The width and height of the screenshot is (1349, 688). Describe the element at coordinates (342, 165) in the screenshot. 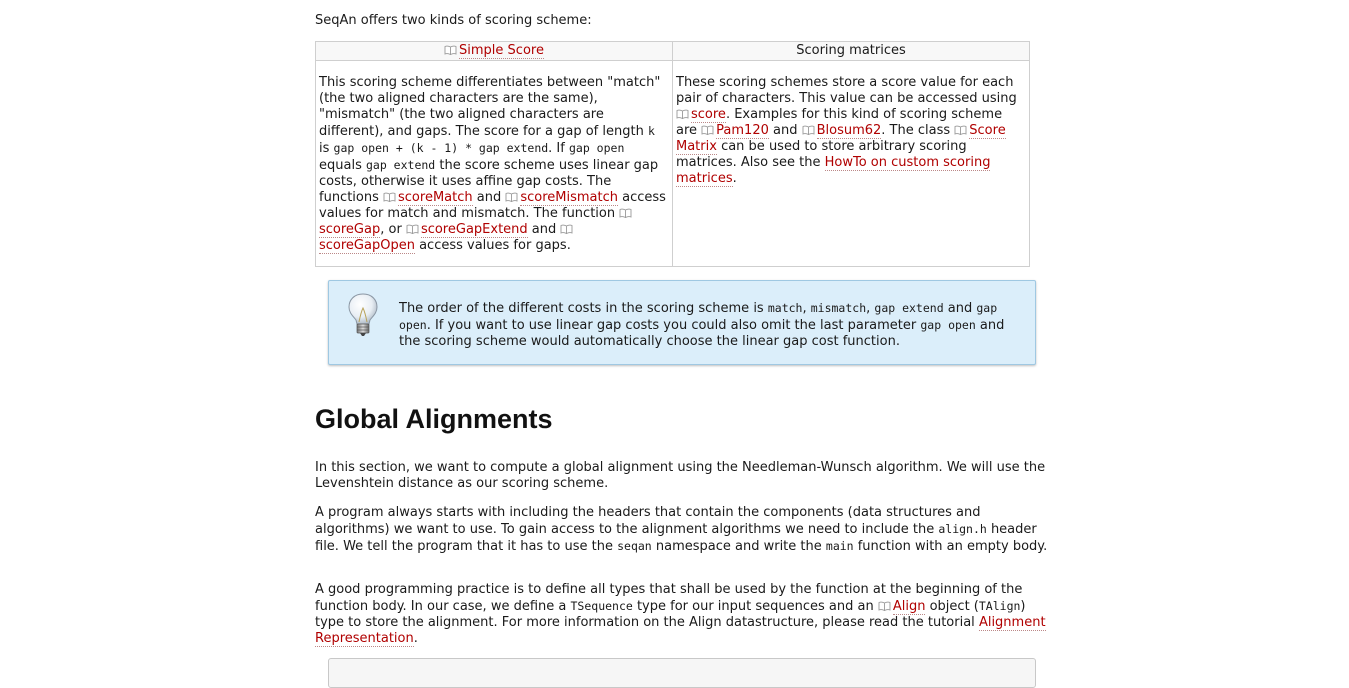

I see `text: equals` at that location.